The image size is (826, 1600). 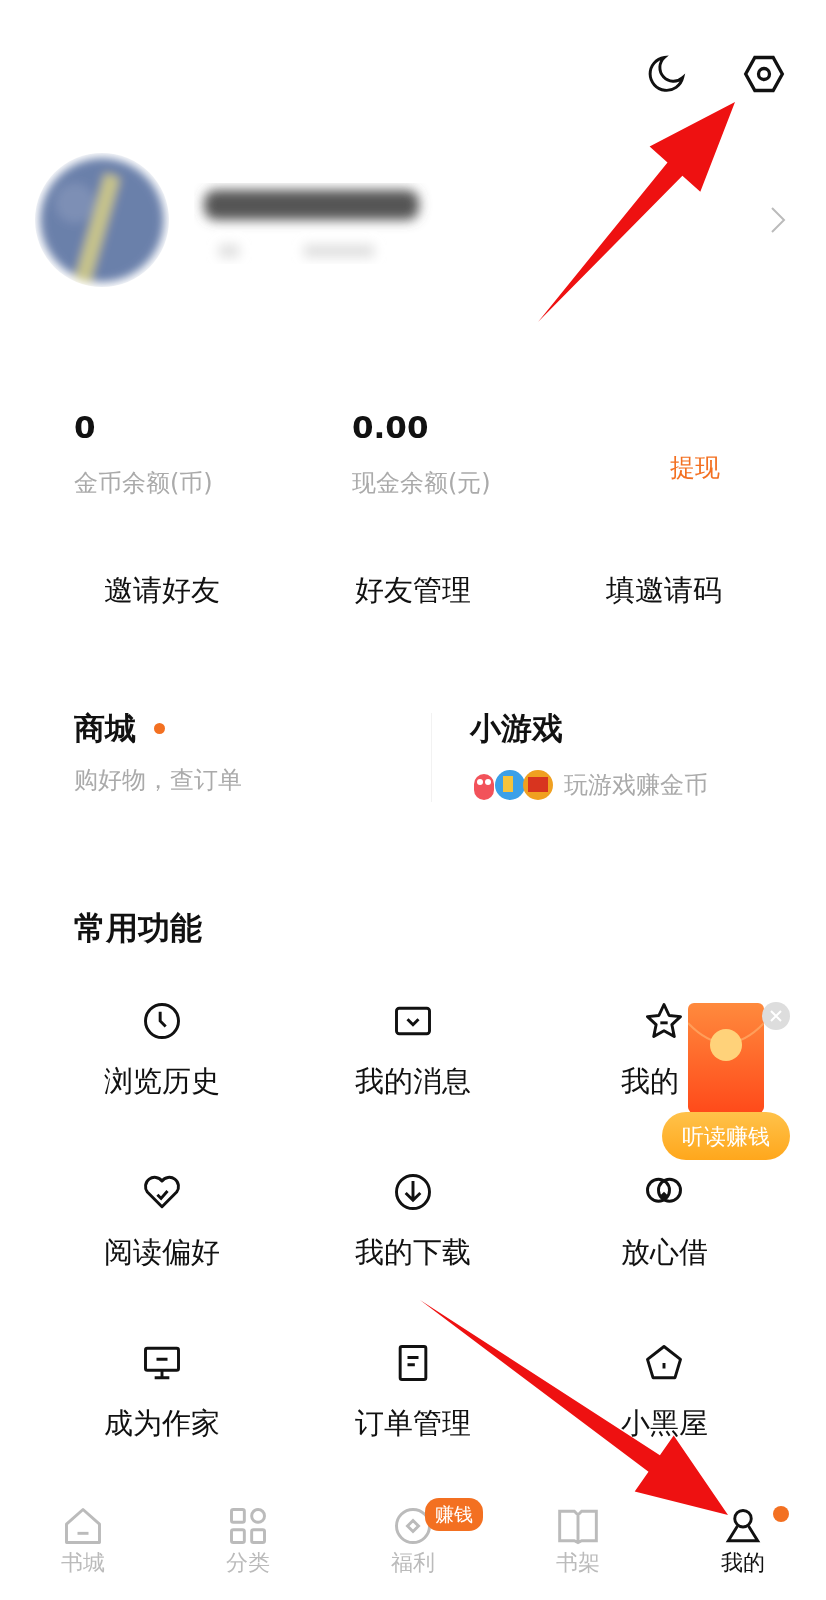 What do you see at coordinates (85, 427) in the screenshot?
I see `stat-value: 0` at bounding box center [85, 427].